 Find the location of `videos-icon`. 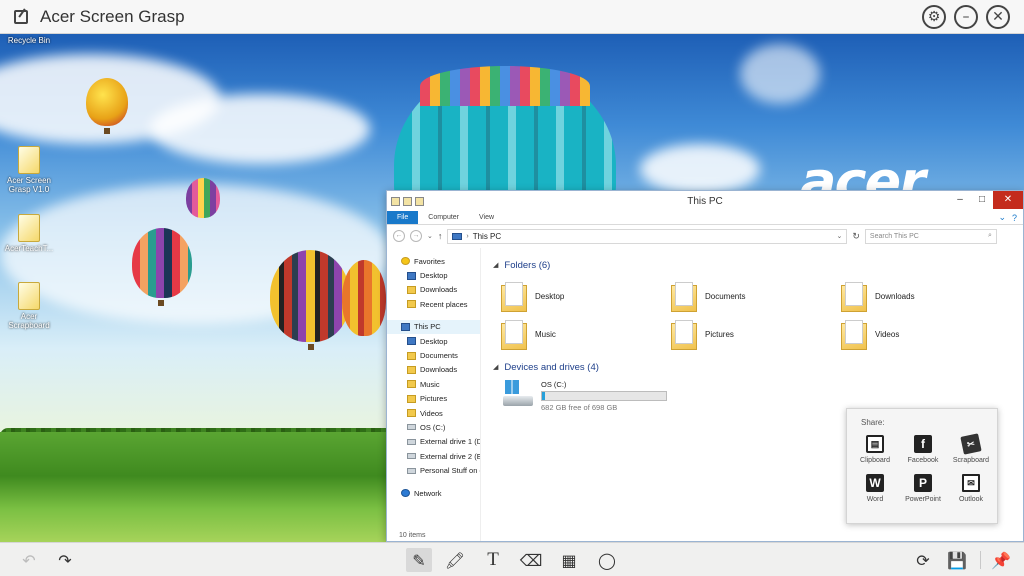

videos-icon is located at coordinates (411, 413).